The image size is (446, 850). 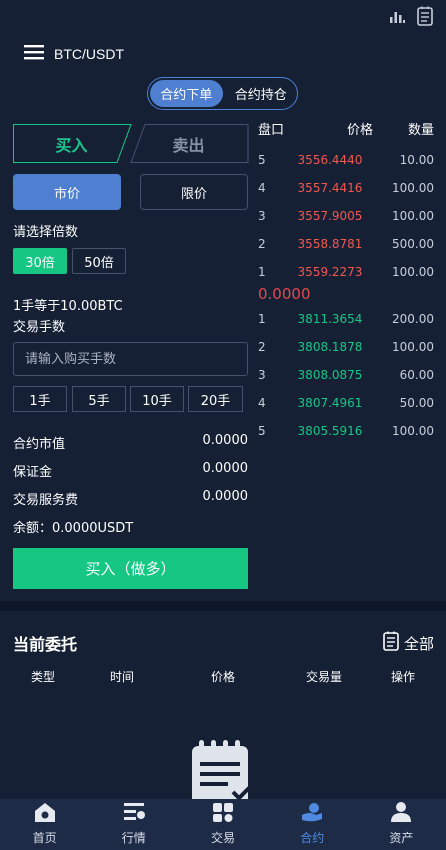 I want to click on bid-level: 3, so click(x=262, y=375).